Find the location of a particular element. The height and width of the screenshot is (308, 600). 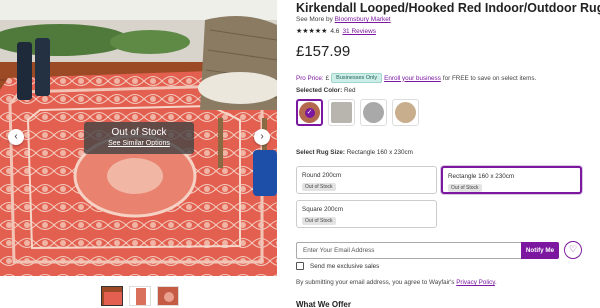

color-swatches: ✓ is located at coordinates (357, 112).